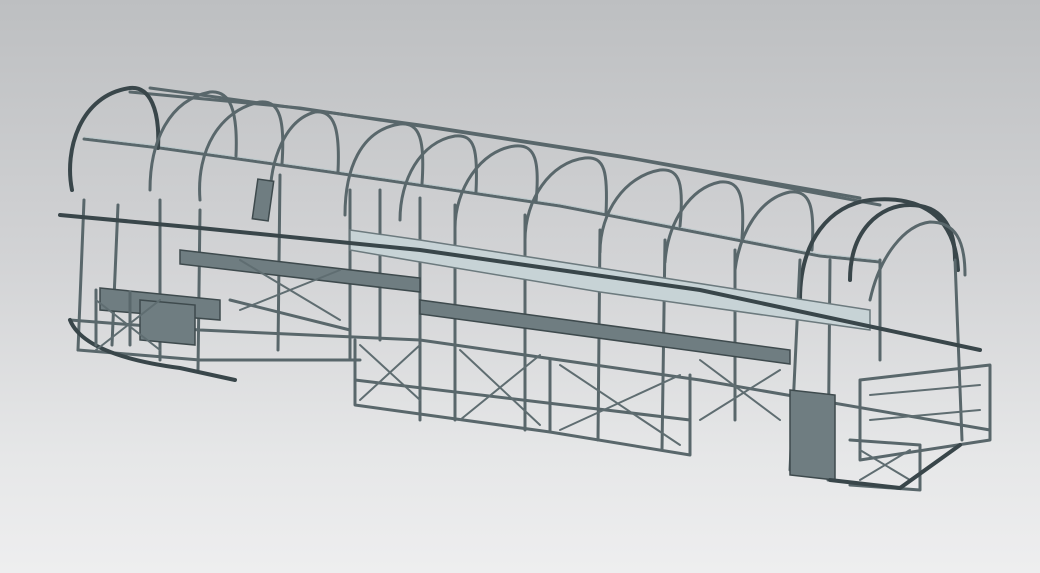  What do you see at coordinates (171, 280) in the screenshot?
I see `front-end-structure` at bounding box center [171, 280].